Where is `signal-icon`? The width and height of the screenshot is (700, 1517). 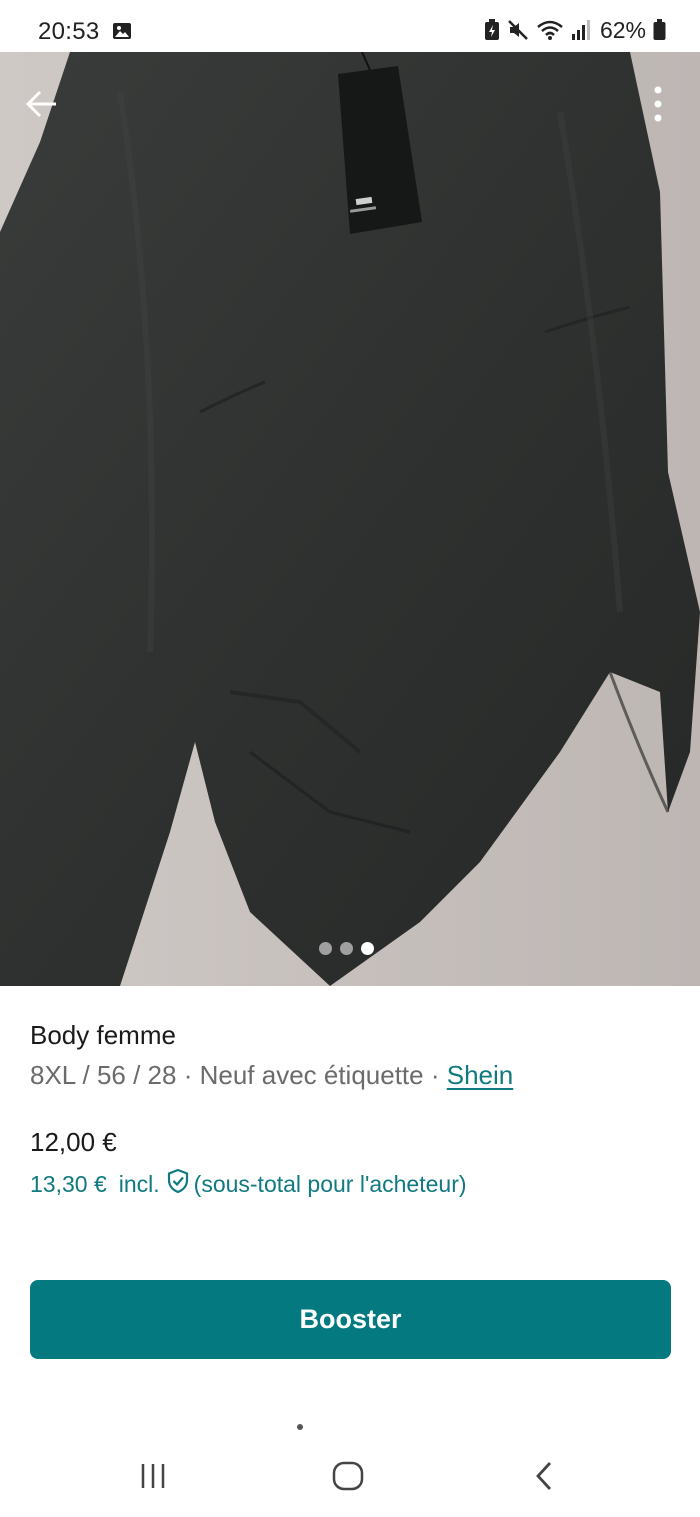
signal-icon is located at coordinates (581, 30).